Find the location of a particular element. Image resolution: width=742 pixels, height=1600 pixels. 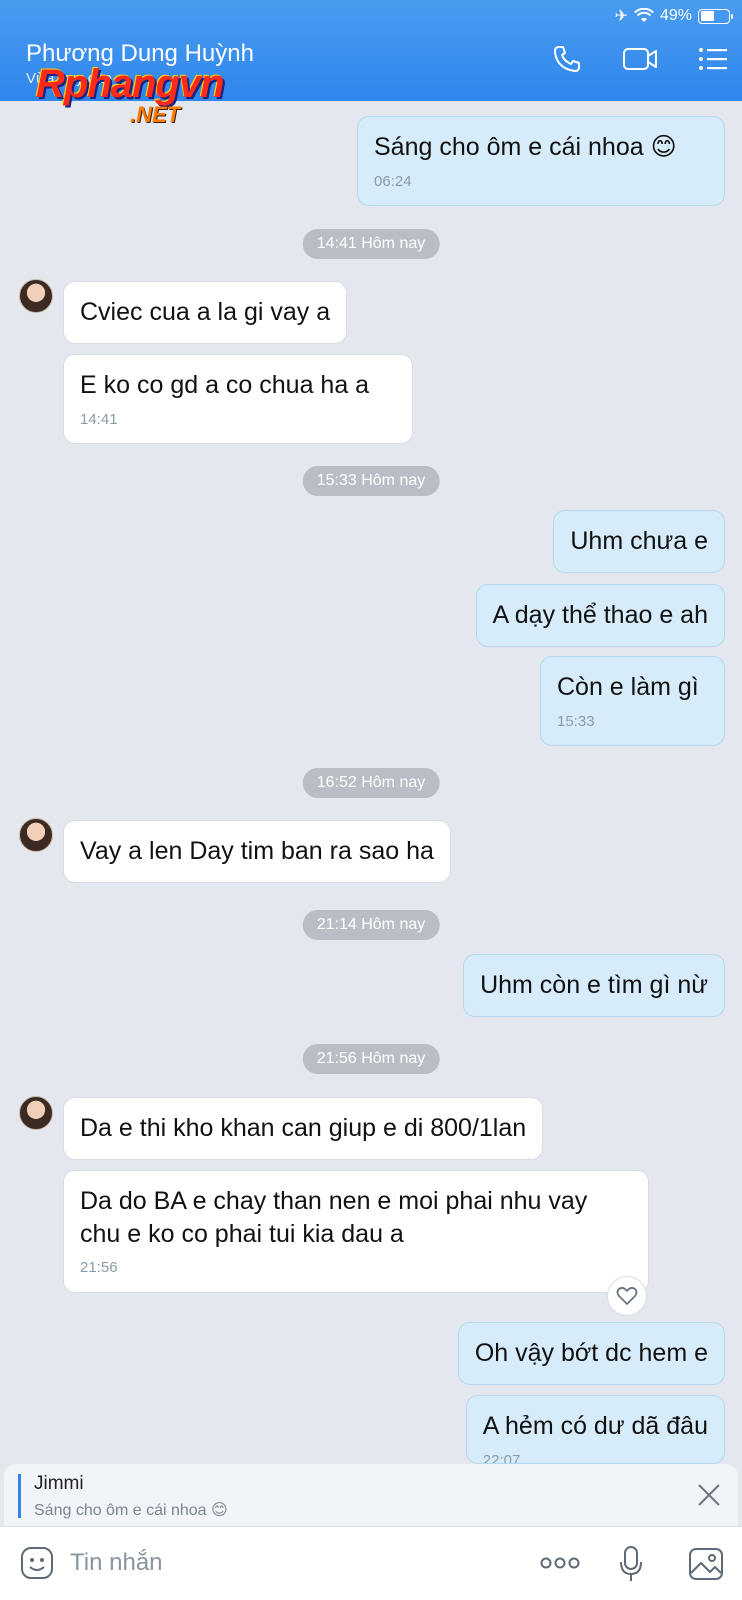

heart-icon is located at coordinates (627, 1295).